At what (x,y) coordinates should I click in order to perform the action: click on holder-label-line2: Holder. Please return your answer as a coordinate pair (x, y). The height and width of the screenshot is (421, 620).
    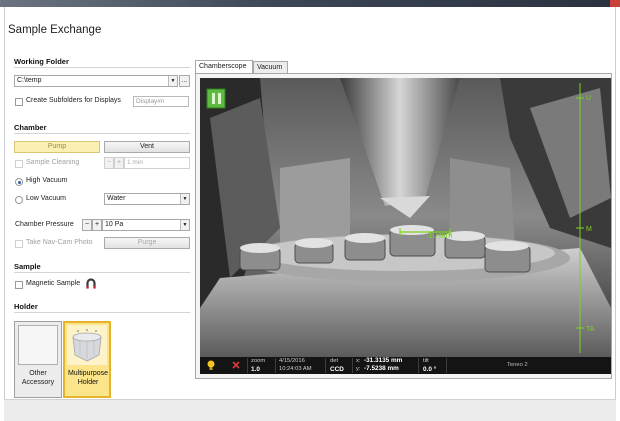
    Looking at the image, I should click on (88, 382).